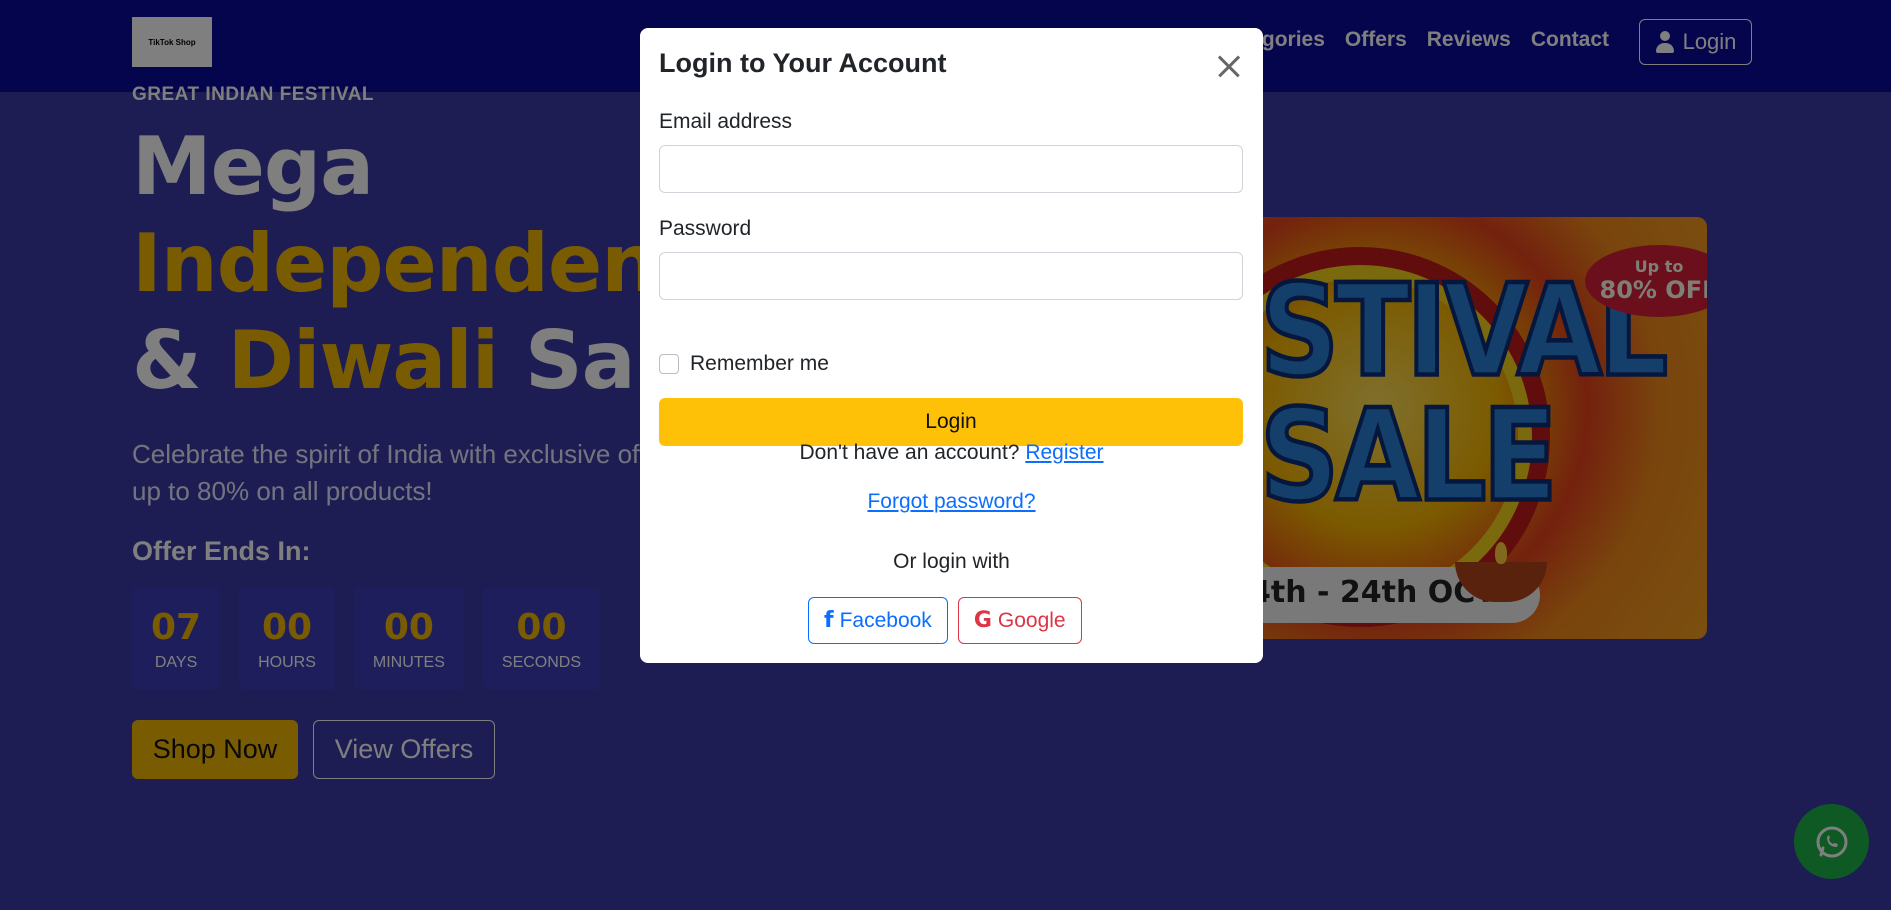  Describe the element at coordinates (1031, 620) in the screenshot. I see `google-label: Google` at that location.